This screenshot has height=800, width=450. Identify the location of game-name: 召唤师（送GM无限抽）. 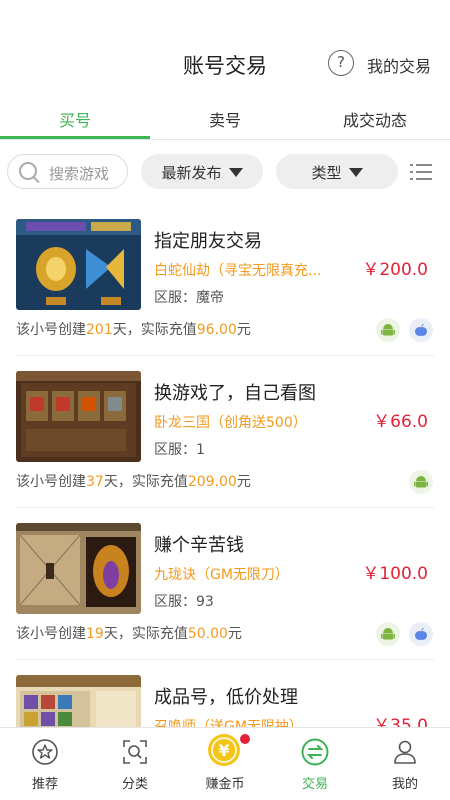
(228, 723).